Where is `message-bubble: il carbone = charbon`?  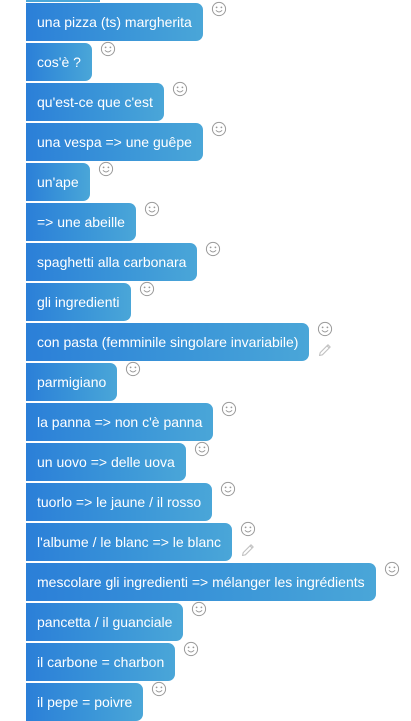
message-bubble: il carbone = charbon is located at coordinates (101, 662).